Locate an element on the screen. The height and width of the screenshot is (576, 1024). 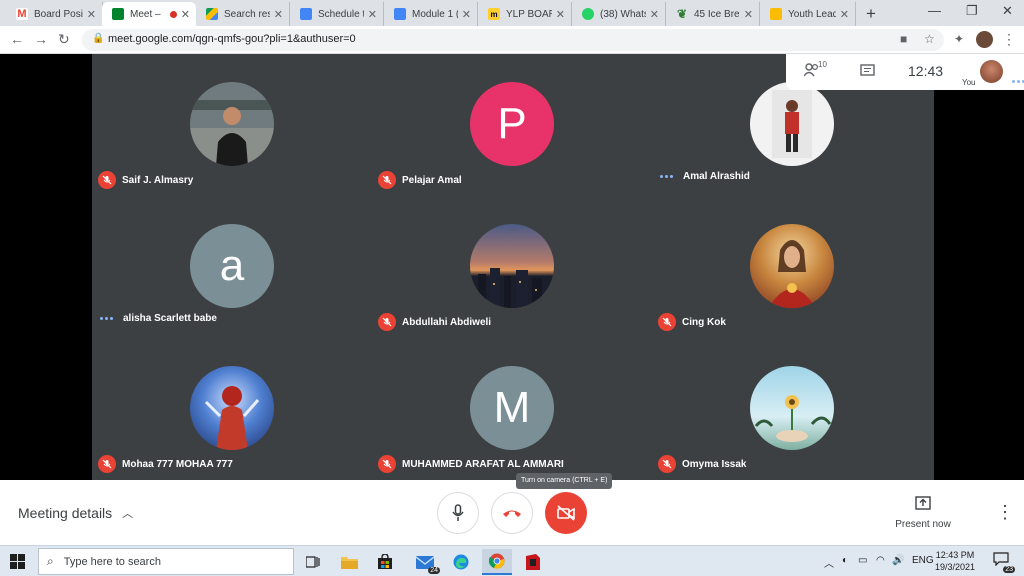
wifi-icon: ◠ is located at coordinates (880, 560).